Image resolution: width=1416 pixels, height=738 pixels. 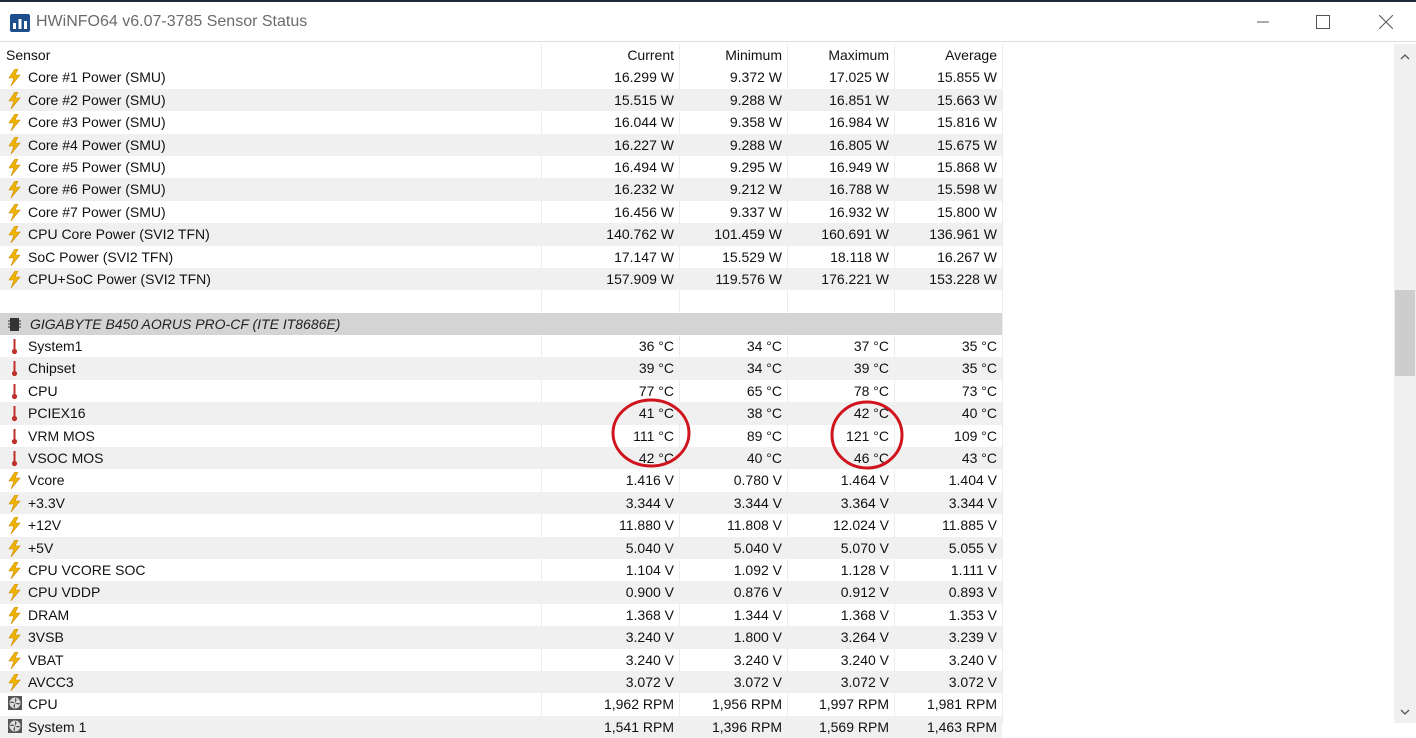 I want to click on scroll-down-button, so click(x=1405, y=712).